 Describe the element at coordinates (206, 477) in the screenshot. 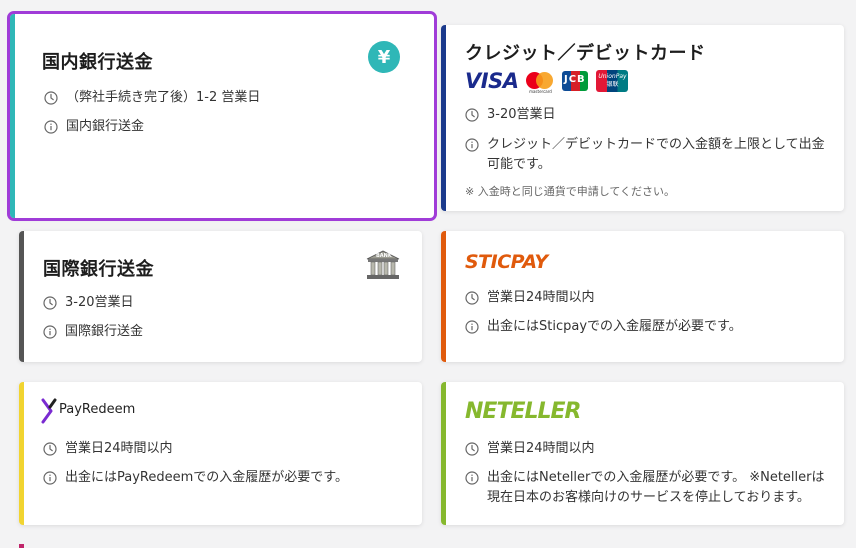

I see `info-text: 出金にはPayRedeemでの入金履歴が必要です。` at that location.